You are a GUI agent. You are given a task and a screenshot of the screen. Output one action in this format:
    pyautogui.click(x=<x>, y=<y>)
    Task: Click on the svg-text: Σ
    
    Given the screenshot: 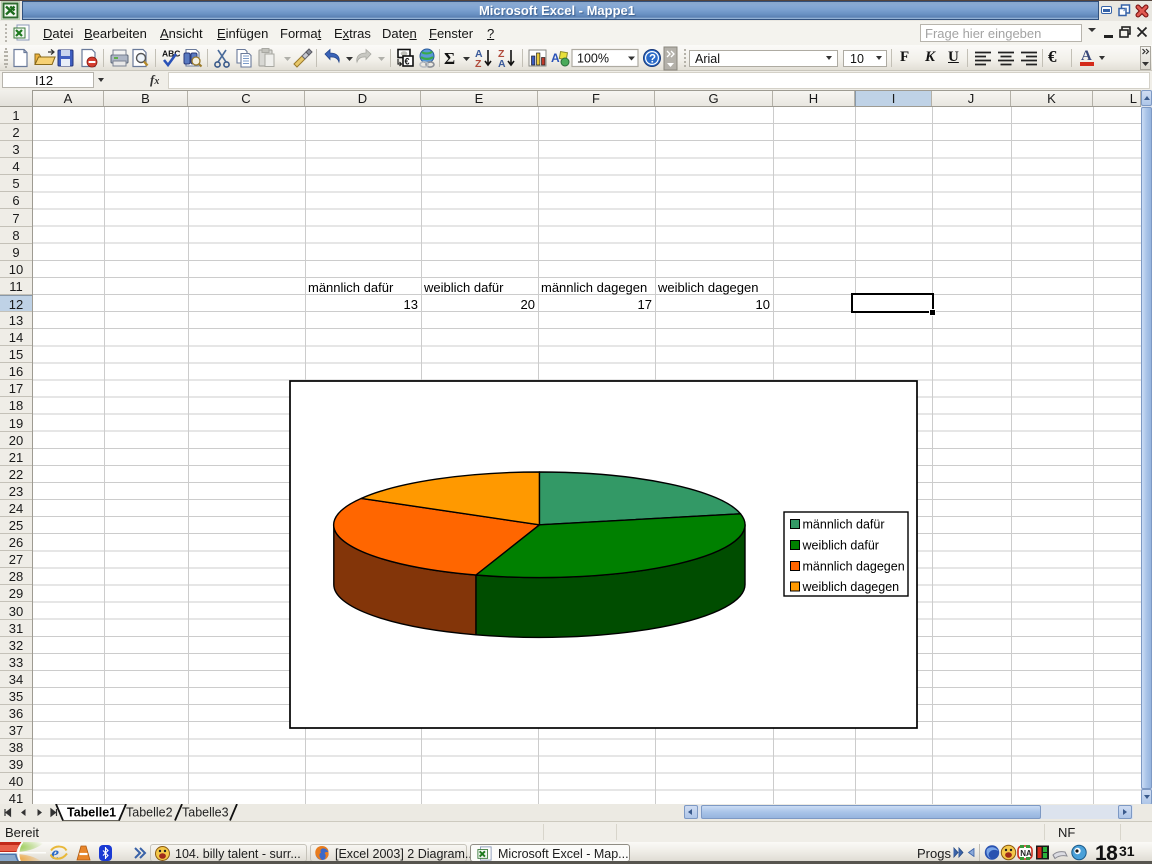 What is the action you would take?
    pyautogui.click(x=449, y=58)
    